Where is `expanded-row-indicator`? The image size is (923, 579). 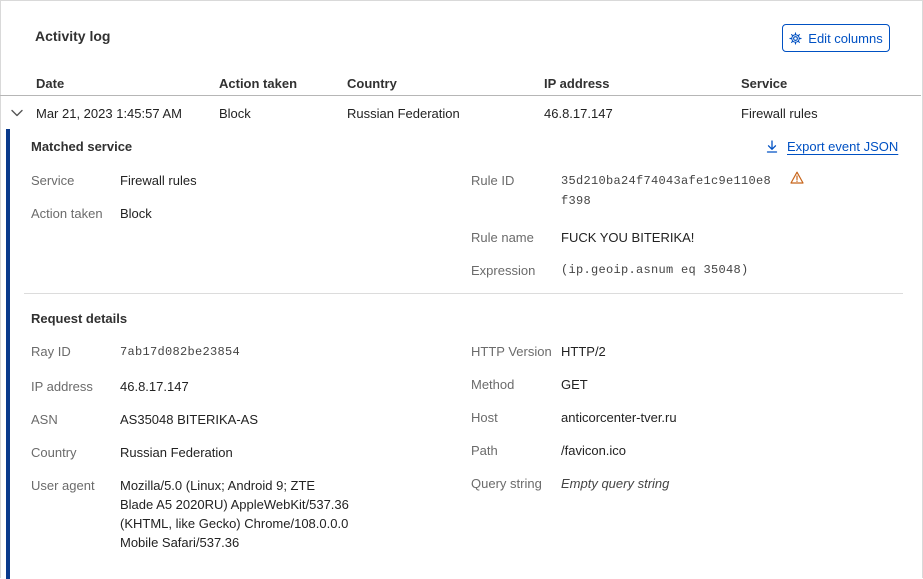 expanded-row-indicator is located at coordinates (8, 354).